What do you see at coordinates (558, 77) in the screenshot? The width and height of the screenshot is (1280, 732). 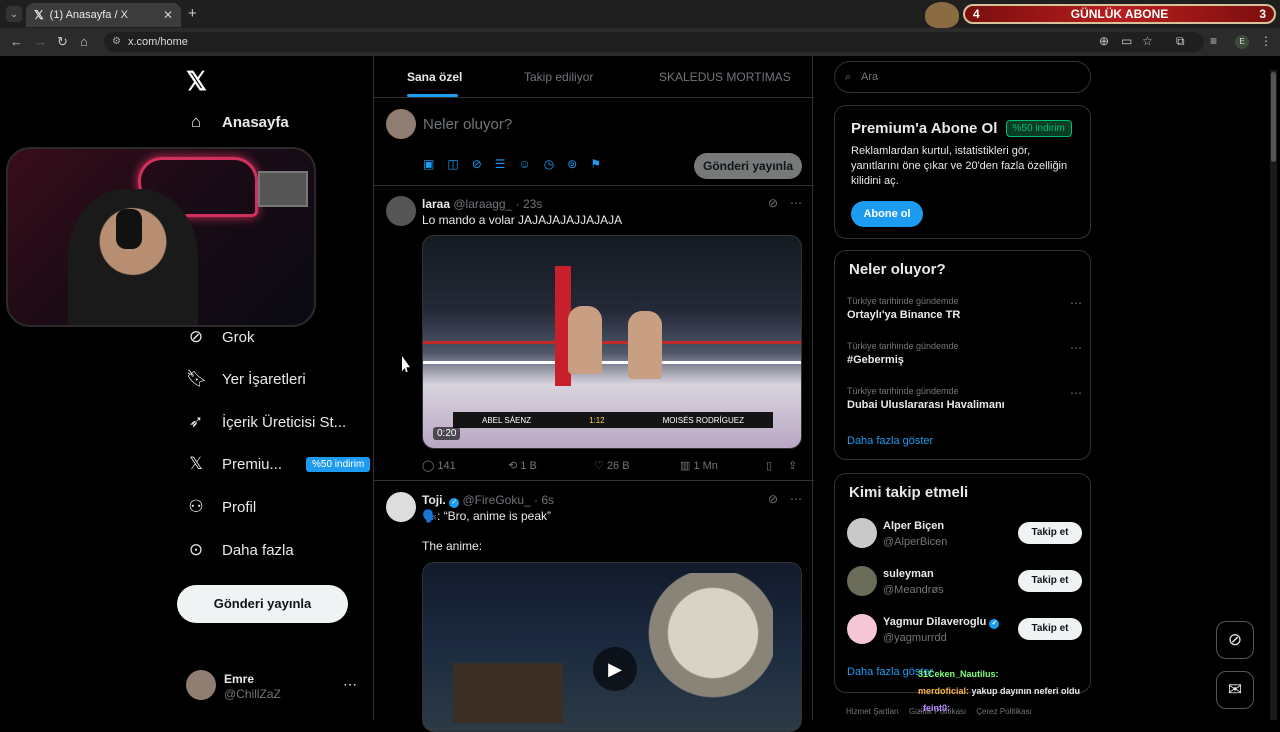 I see `tab-following: Takip ediliyor` at bounding box center [558, 77].